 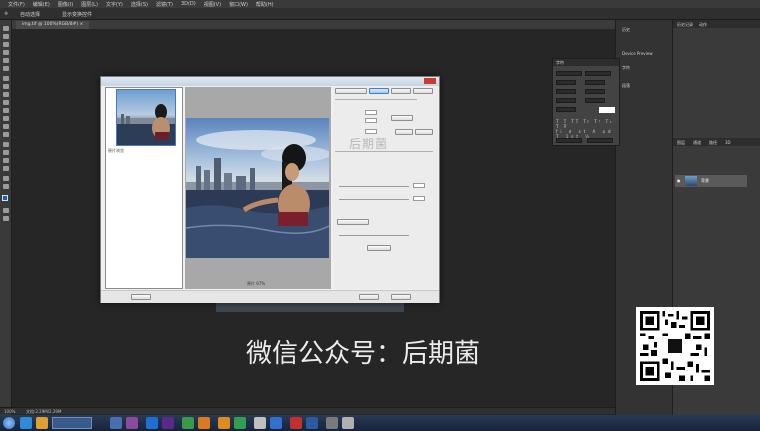 What do you see at coordinates (270, 81) in the screenshot?
I see `dialog-title-bar` at bounding box center [270, 81].